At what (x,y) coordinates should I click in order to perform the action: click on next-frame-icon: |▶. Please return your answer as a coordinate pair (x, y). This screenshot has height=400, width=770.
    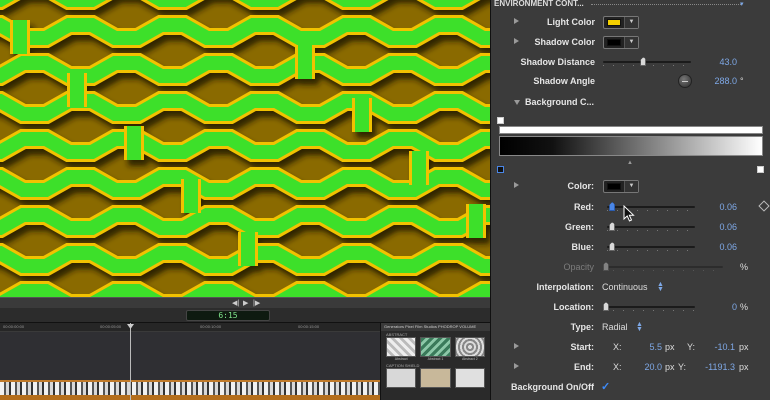
    Looking at the image, I should click on (256, 303).